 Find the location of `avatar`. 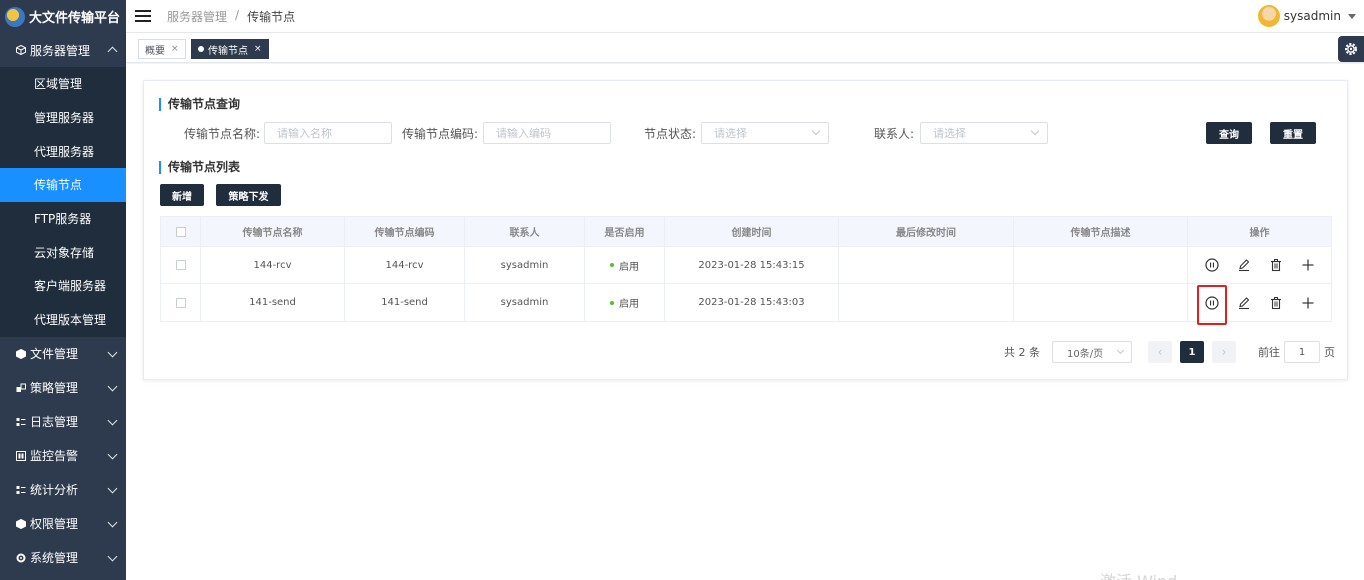

avatar is located at coordinates (1268, 16).